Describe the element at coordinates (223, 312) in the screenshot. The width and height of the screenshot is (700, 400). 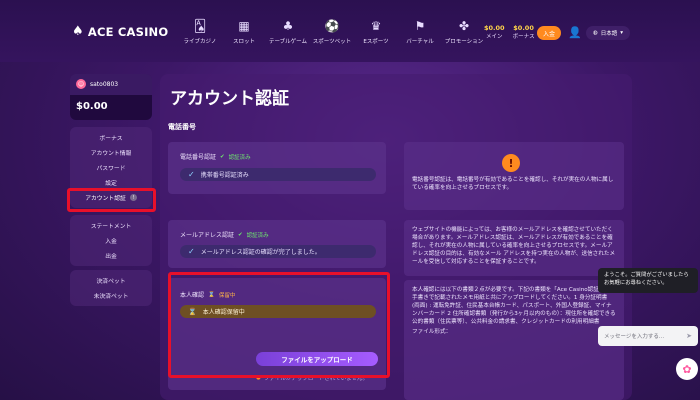
I see `identity-field-text: 本人確認保留中` at that location.